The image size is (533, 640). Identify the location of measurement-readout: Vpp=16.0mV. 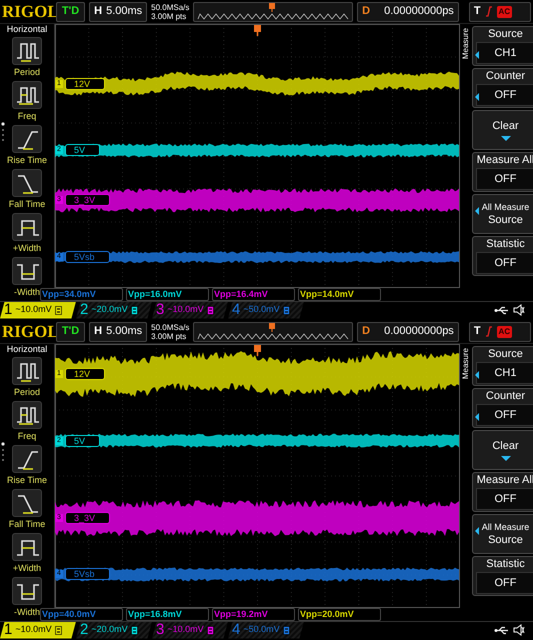
(155, 294).